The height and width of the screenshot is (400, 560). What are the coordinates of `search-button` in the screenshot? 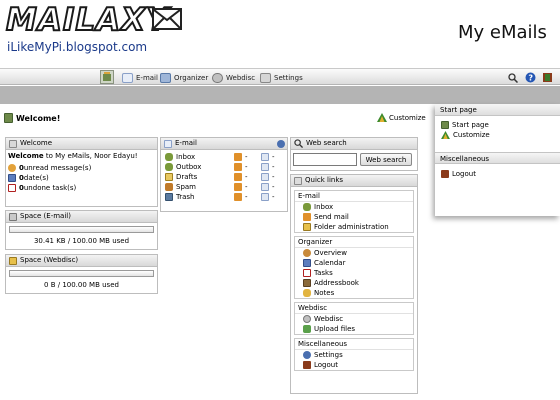 It's located at (513, 77).